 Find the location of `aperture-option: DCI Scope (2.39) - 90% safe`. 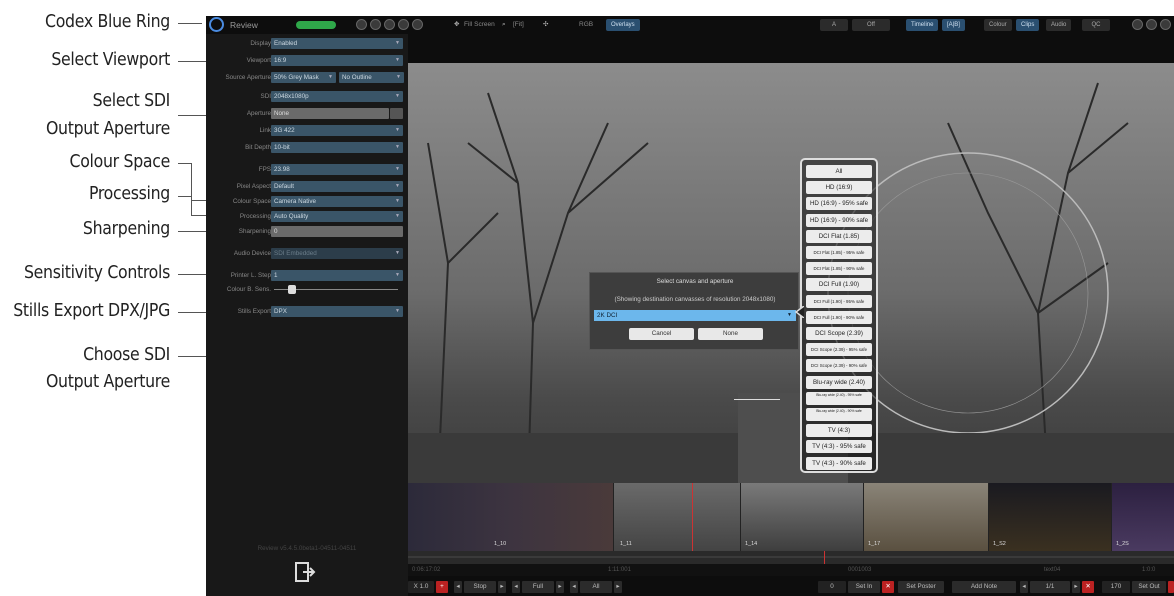

aperture-option: DCI Scope (2.39) - 90% safe is located at coordinates (839, 366).